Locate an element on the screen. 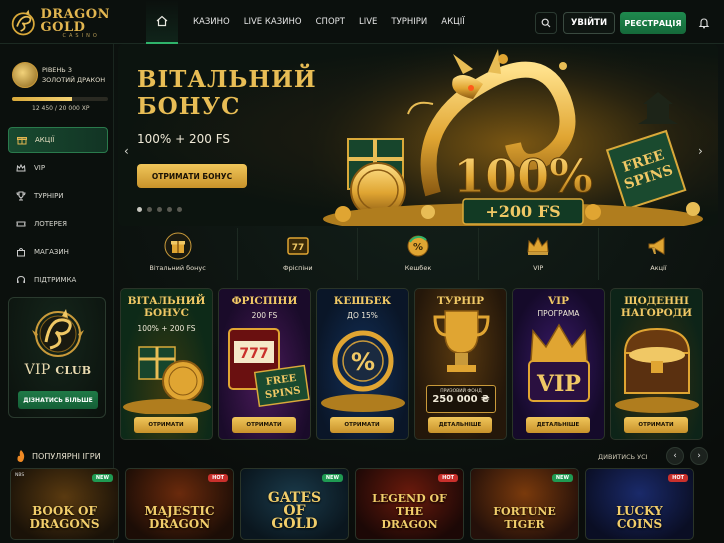  hero-fs-text: +200 FS is located at coordinates (522, 211).